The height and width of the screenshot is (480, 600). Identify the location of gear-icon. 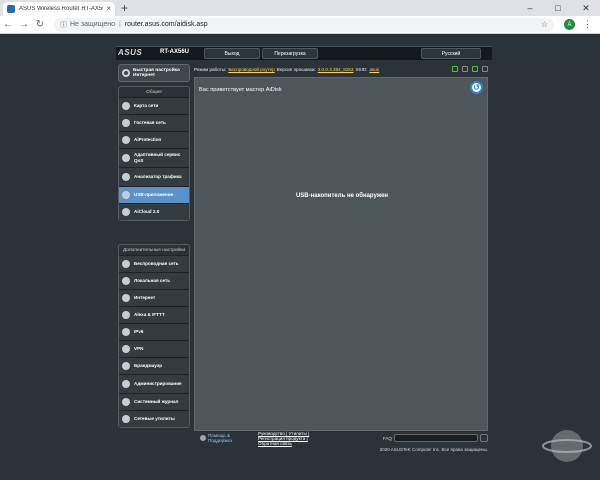
(126, 73).